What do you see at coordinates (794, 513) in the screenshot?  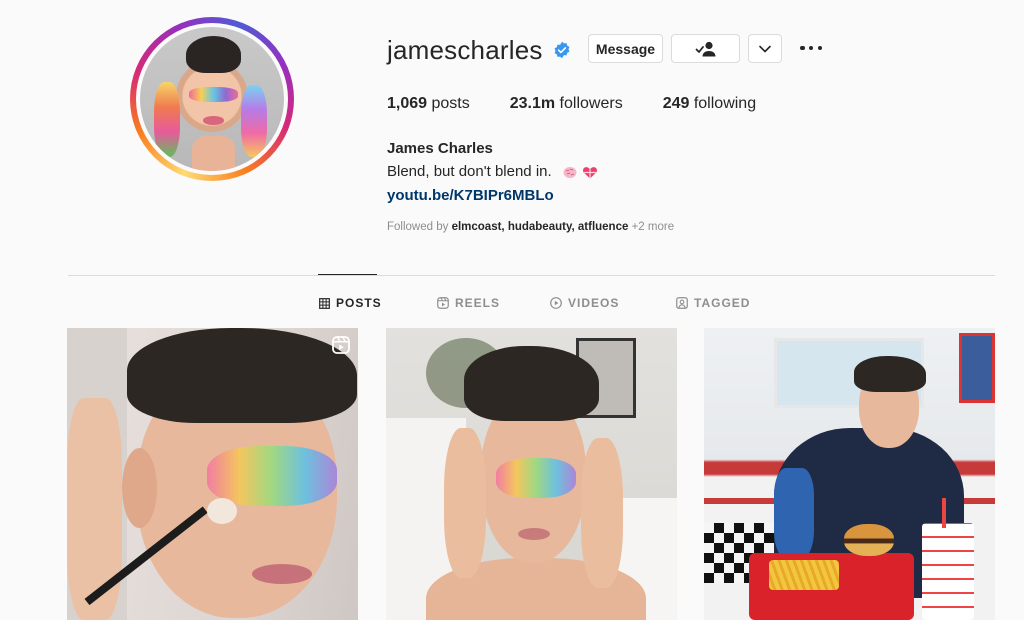 I see `post-jacket-stripe` at bounding box center [794, 513].